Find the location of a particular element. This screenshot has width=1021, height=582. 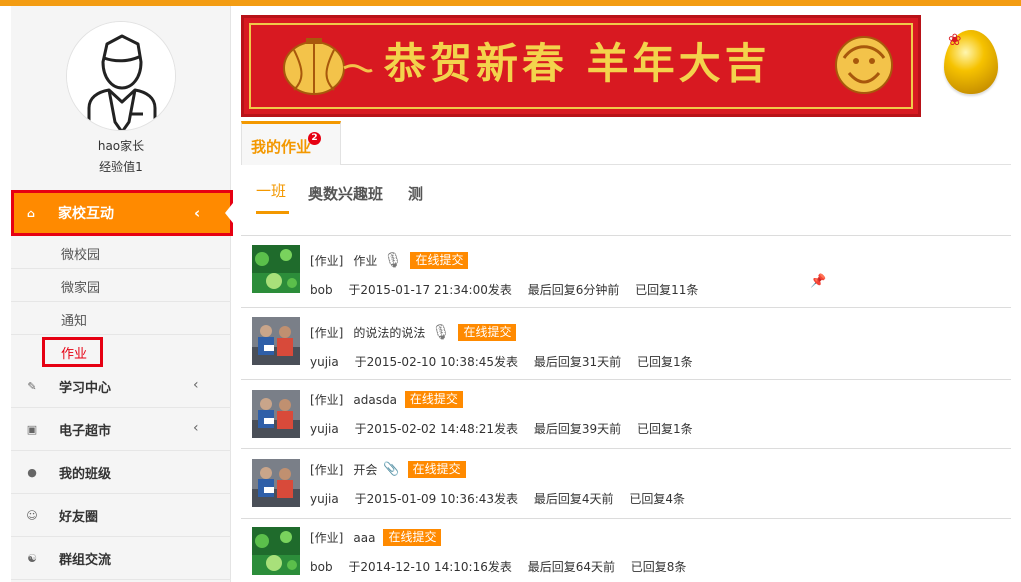

row-posted: 于2015-01-17 21:34:00发表 is located at coordinates (430, 290).